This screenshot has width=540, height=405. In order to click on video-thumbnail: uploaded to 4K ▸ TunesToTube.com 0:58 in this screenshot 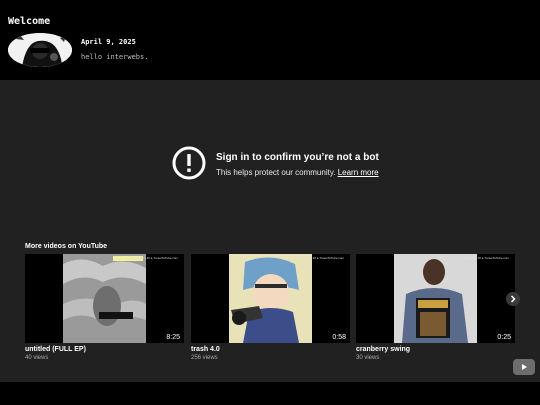, I will do `click(270, 298)`.